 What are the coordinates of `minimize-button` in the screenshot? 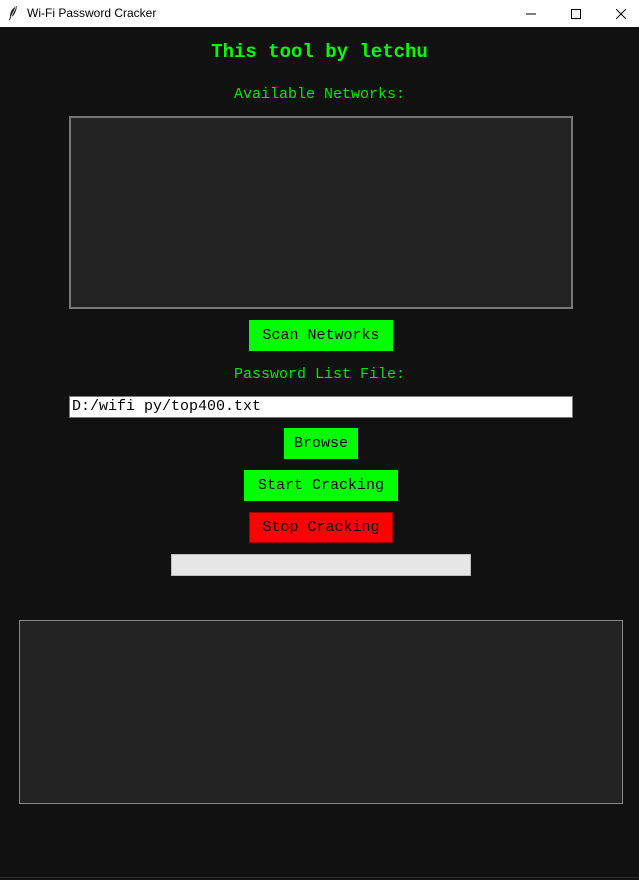 It's located at (531, 13).